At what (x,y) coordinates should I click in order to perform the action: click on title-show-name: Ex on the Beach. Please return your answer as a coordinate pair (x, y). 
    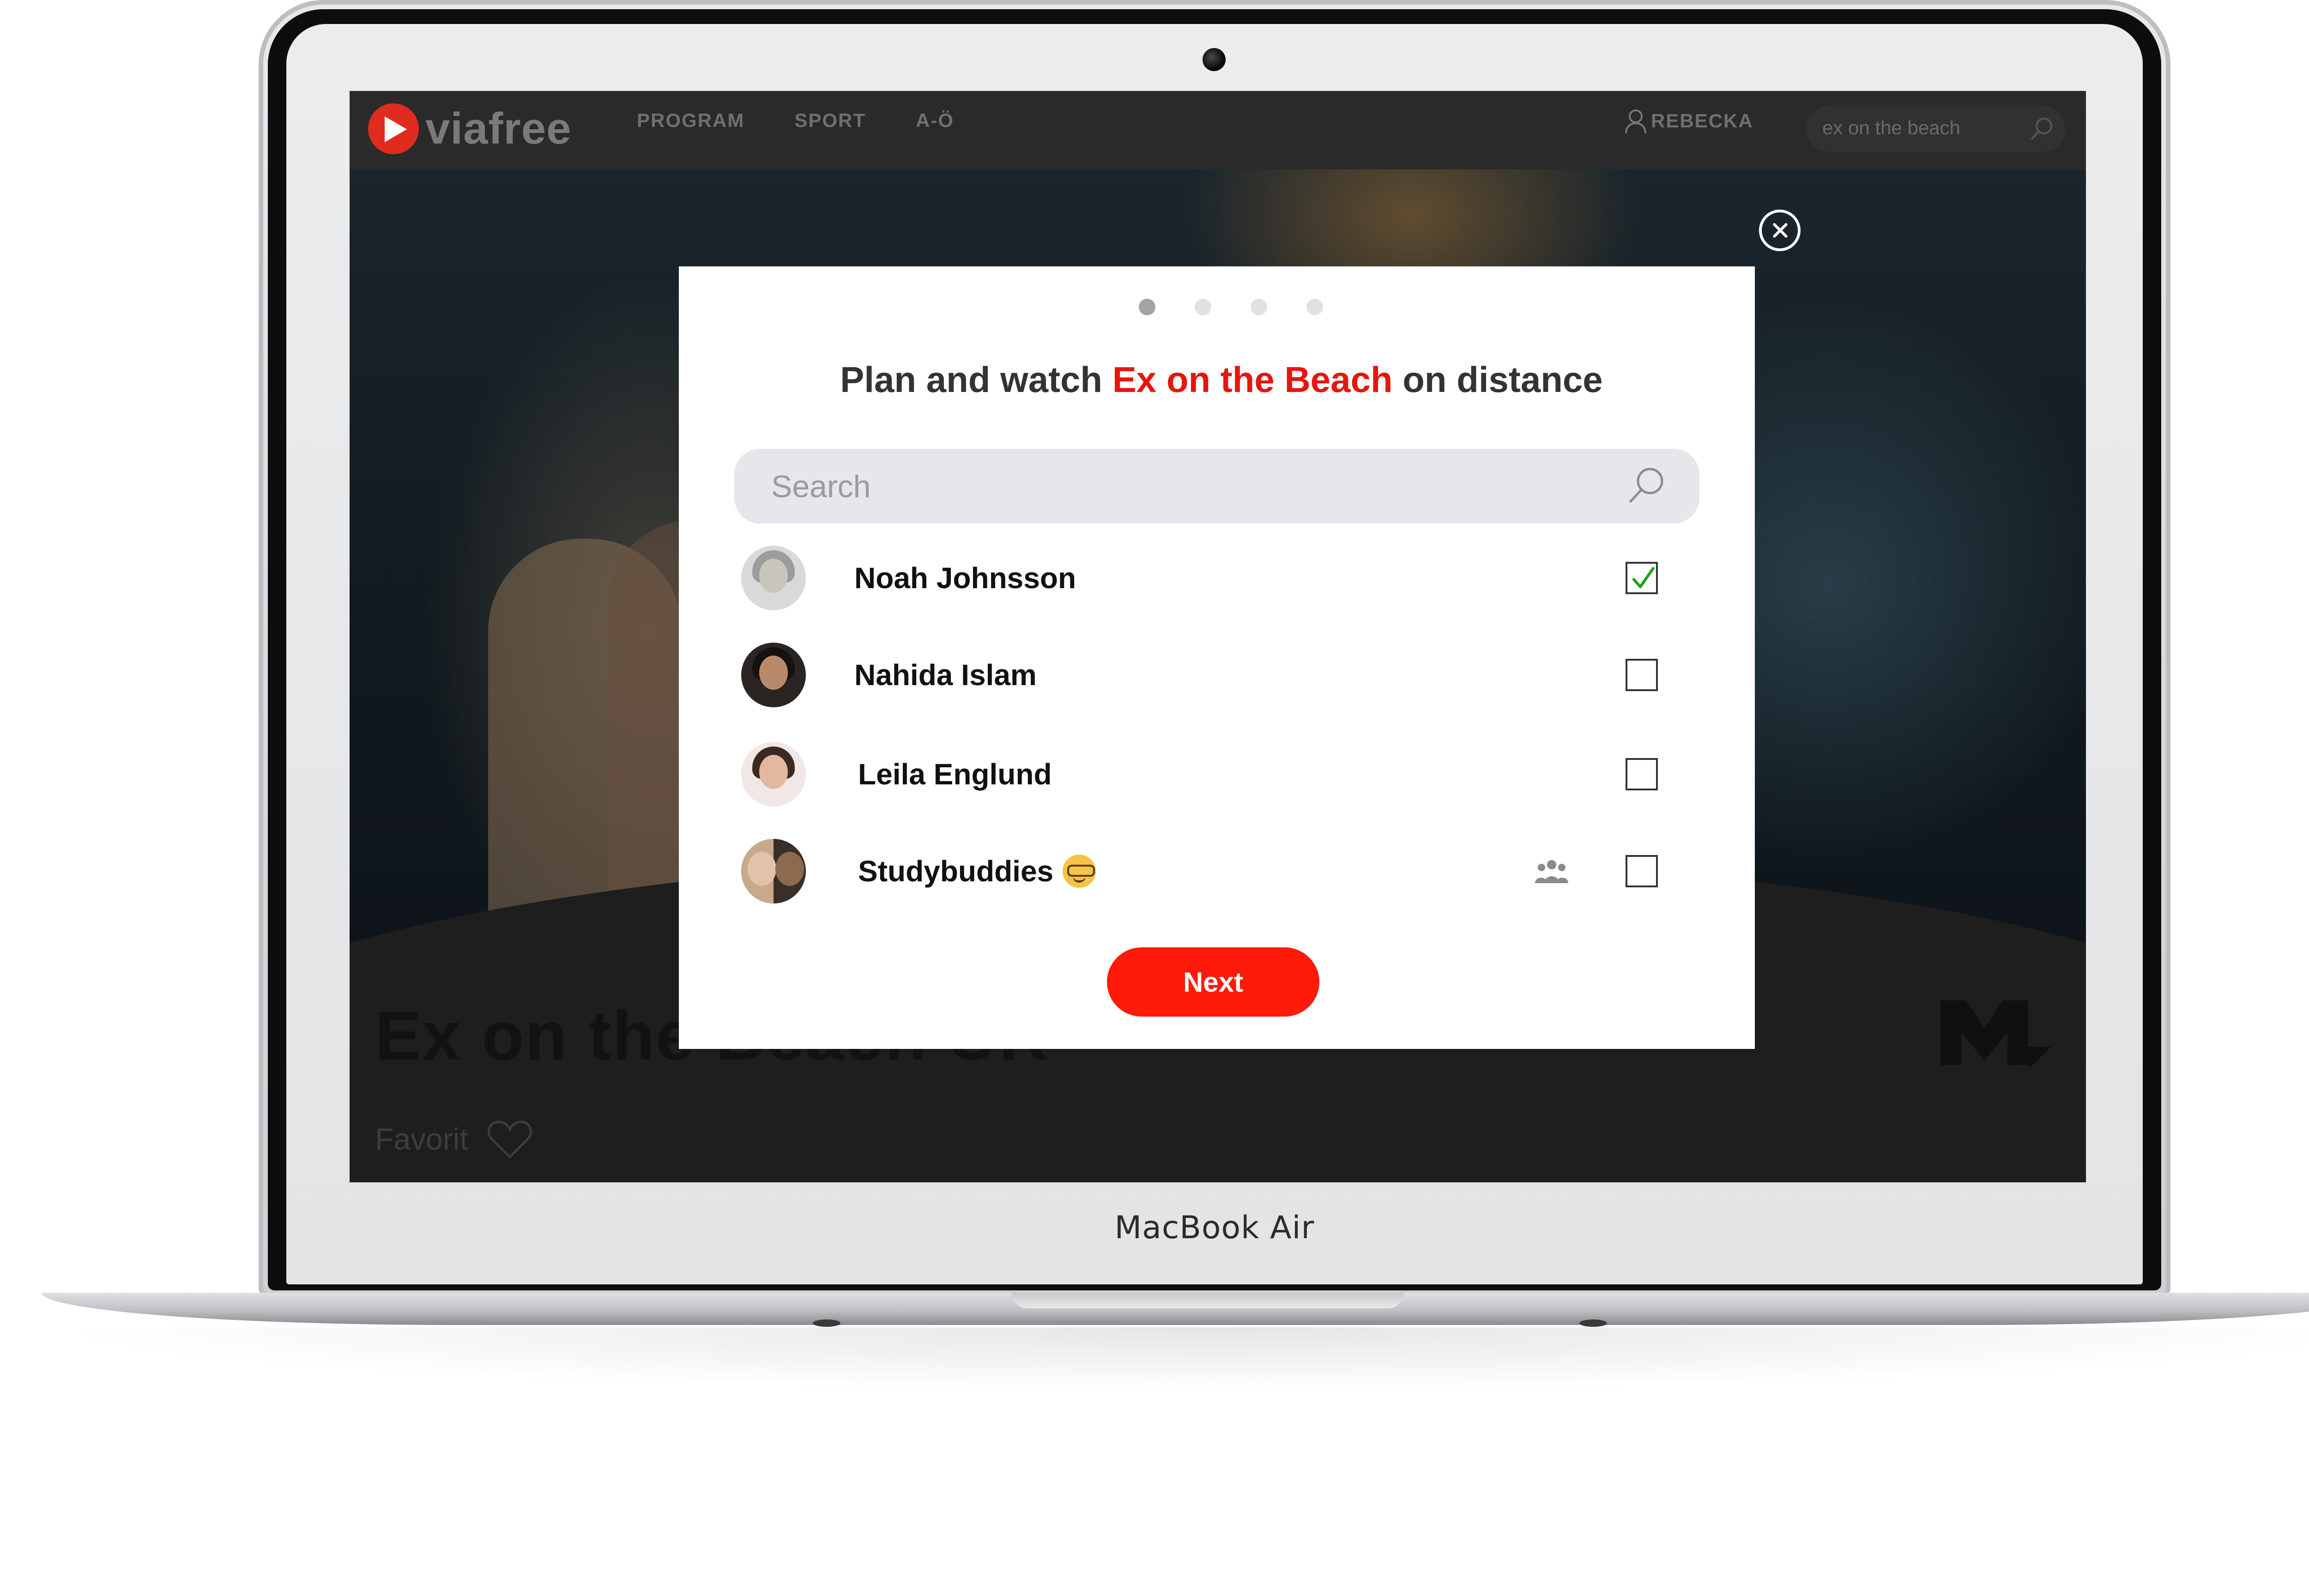
    Looking at the image, I should click on (1252, 380).